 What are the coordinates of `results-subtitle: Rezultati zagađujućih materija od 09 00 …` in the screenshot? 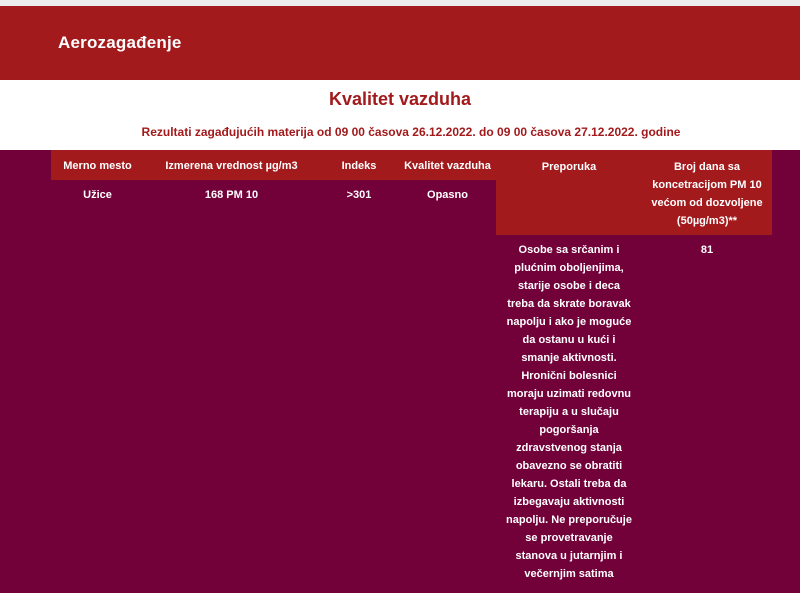 It's located at (411, 132).